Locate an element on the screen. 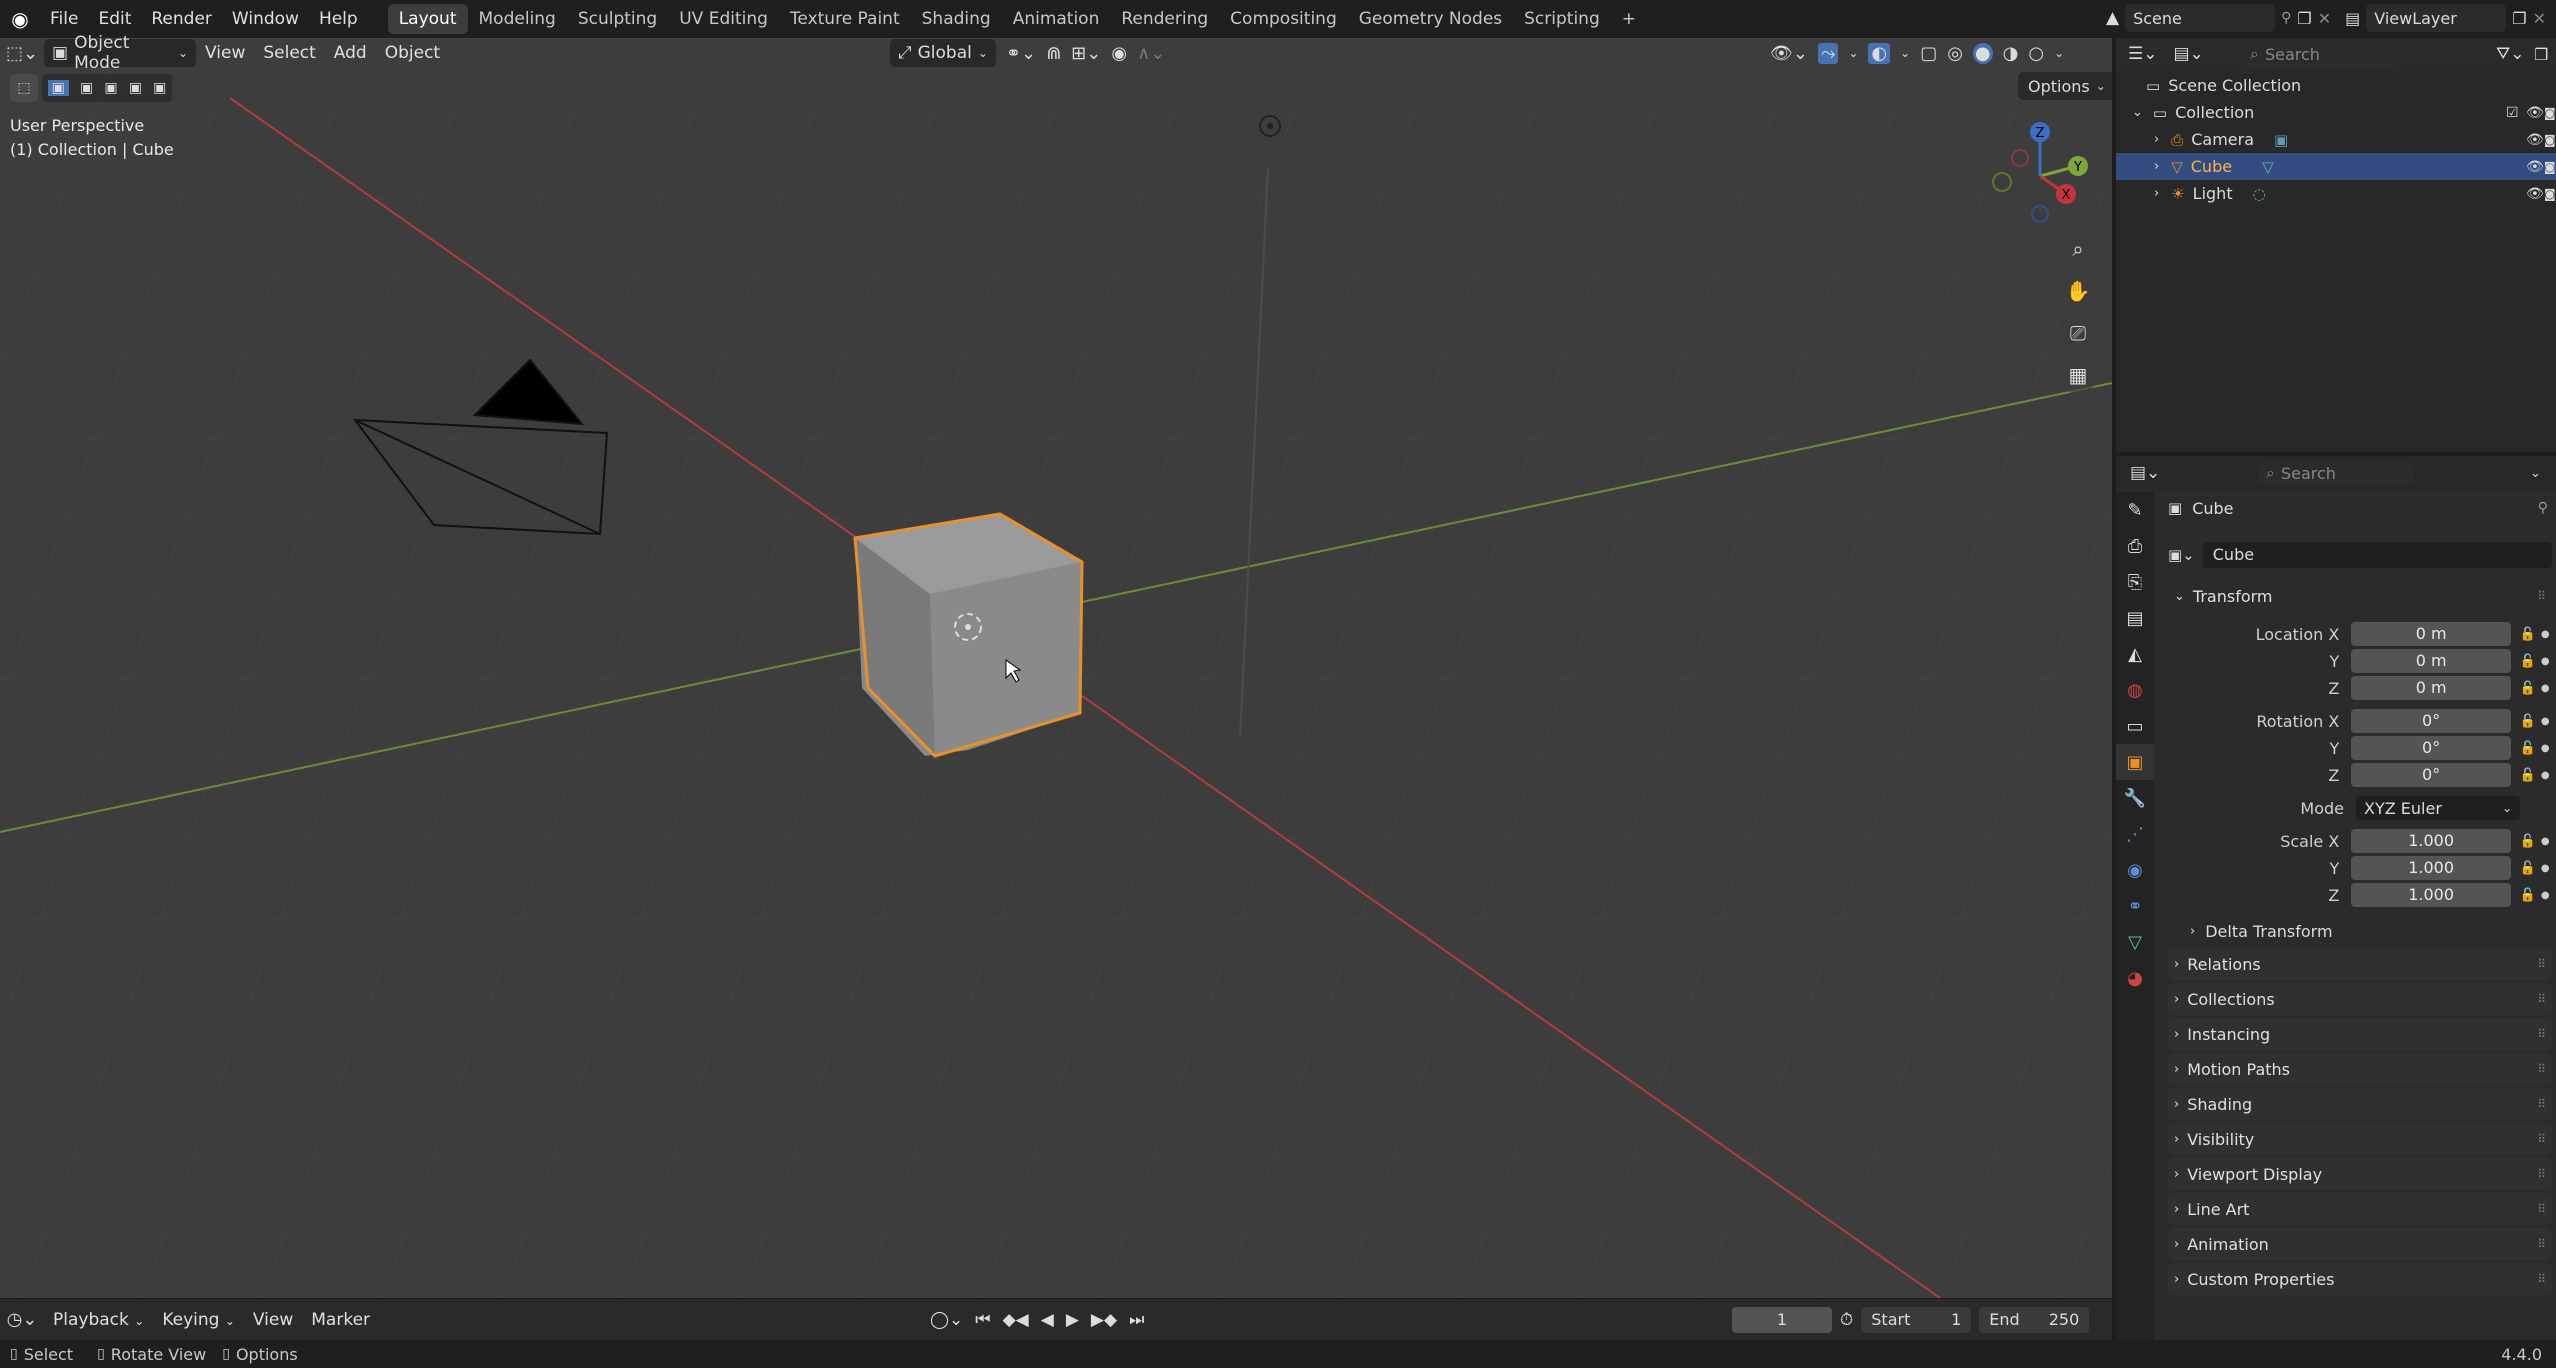 This screenshot has width=2556, height=1368. outliner-collection: ⌄ ▭ Collection ☑ 👁 ◙ is located at coordinates (2336, 112).